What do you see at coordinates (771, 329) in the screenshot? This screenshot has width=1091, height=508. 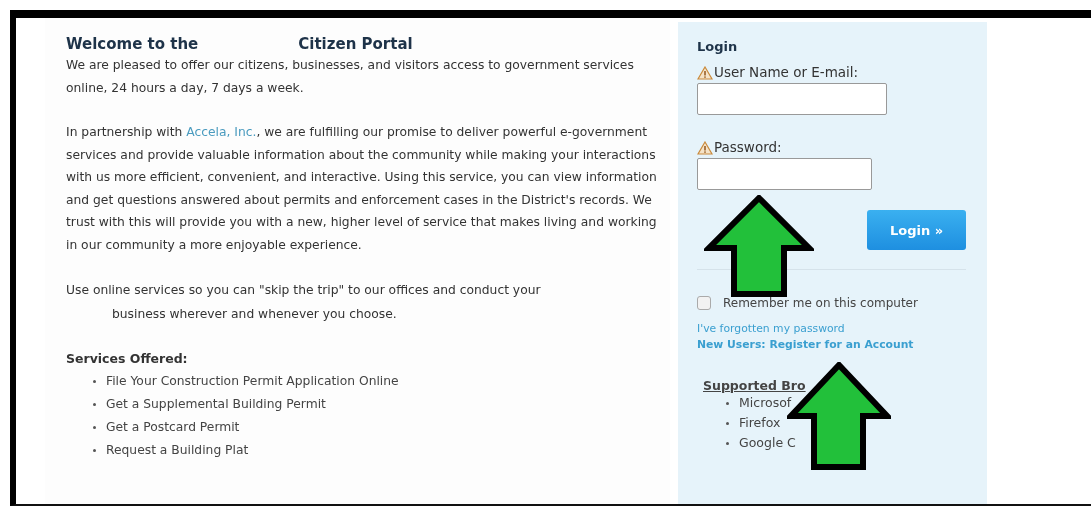 I see `forgot-password-link: I've forgotten my password` at bounding box center [771, 329].